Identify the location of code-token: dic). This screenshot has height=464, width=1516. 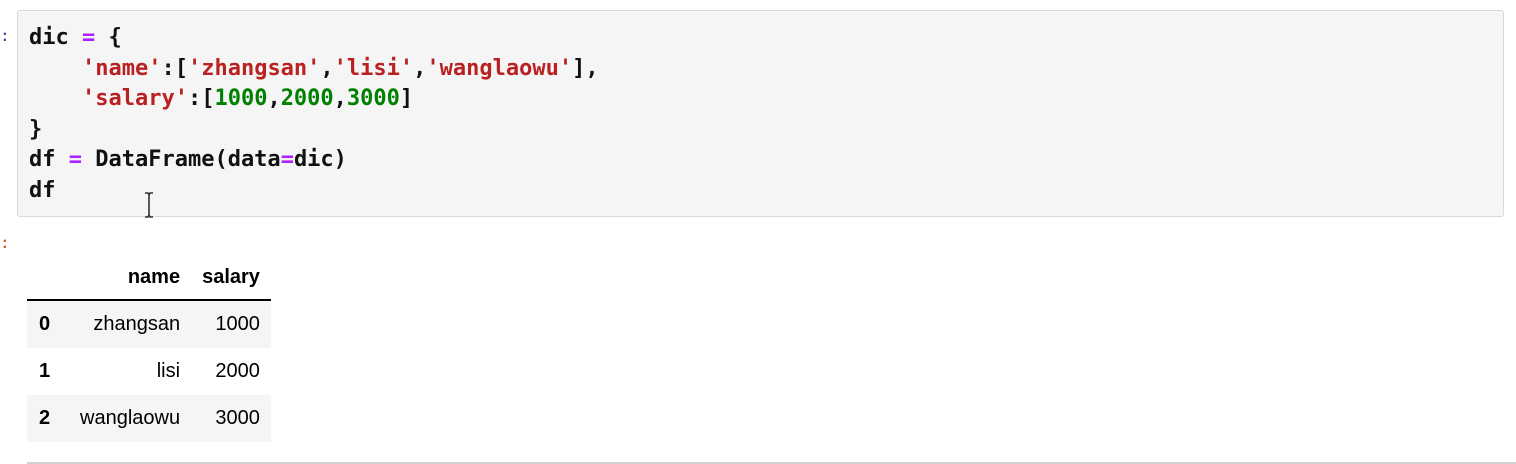
(320, 159).